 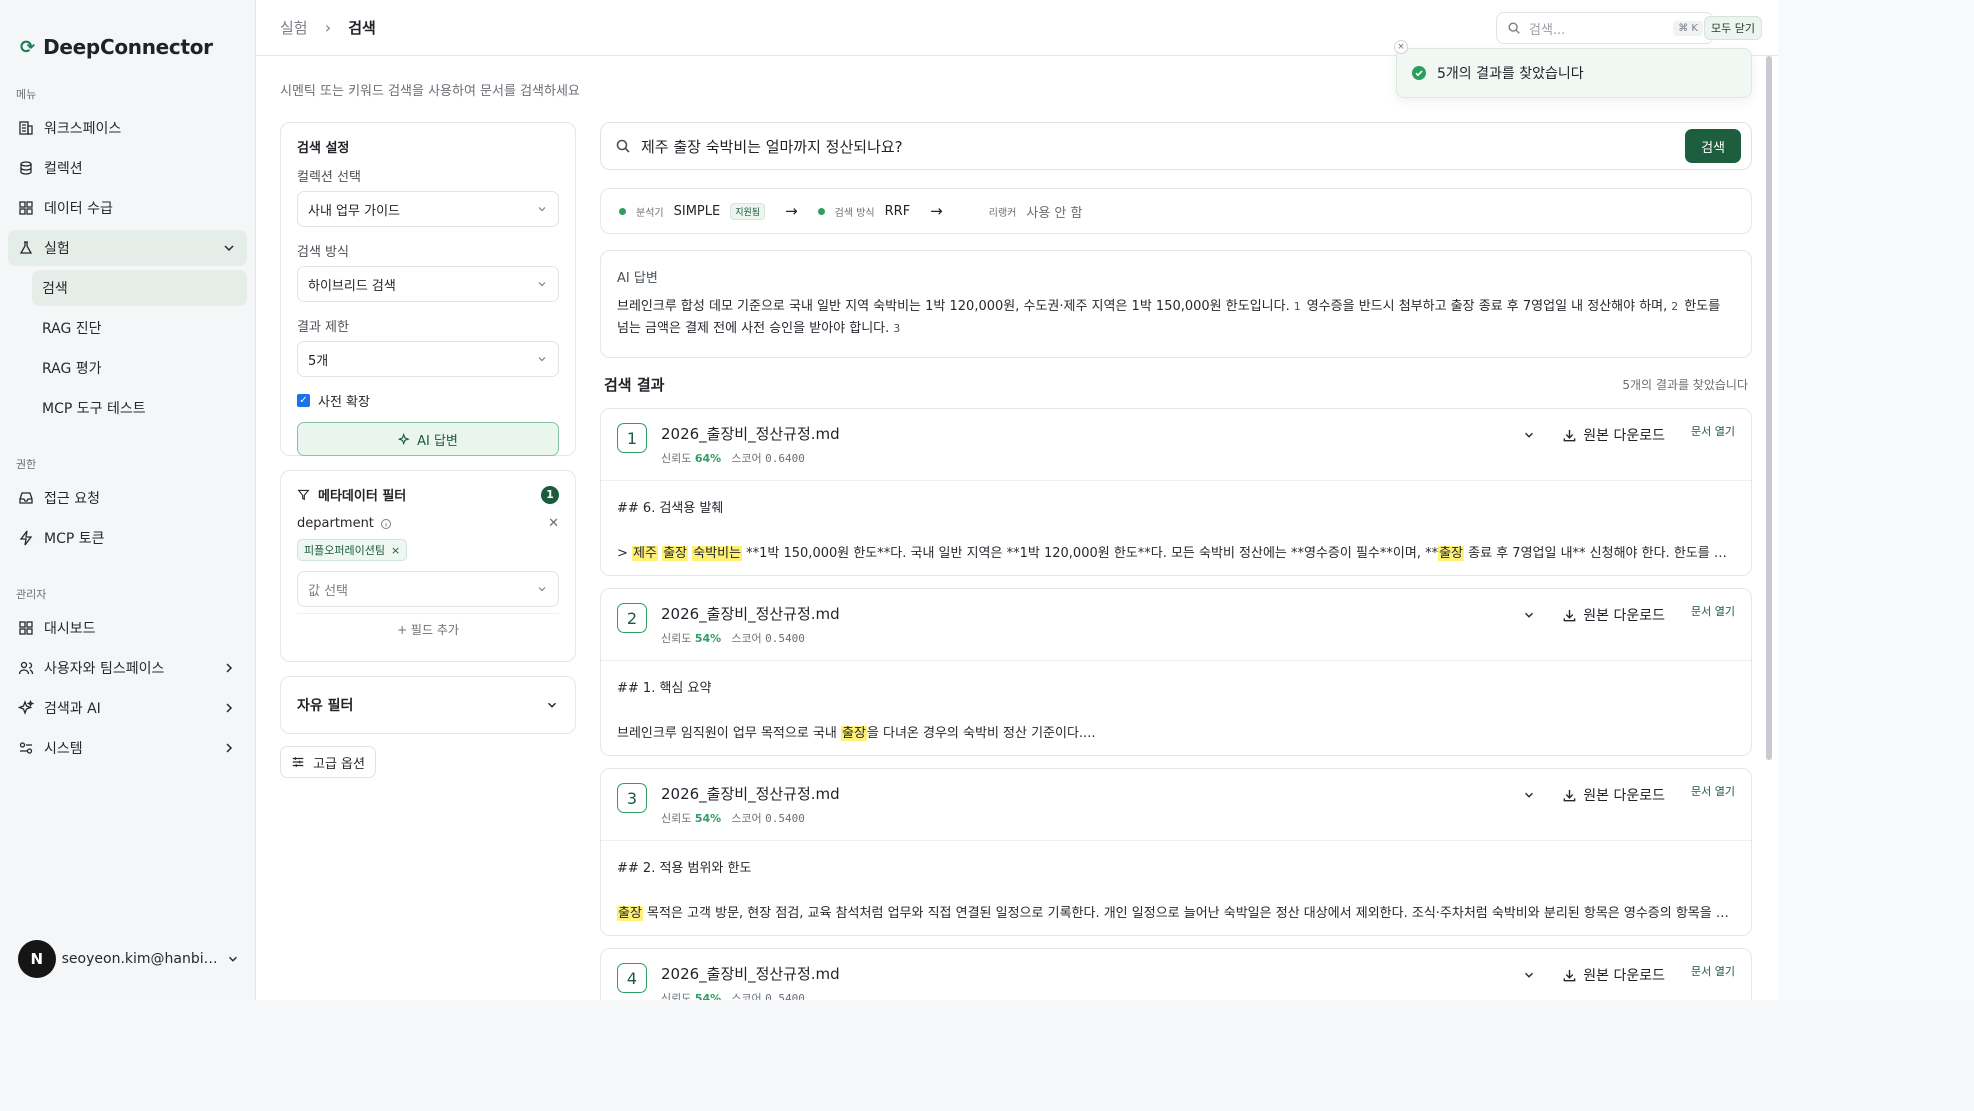 I want to click on scrollbar, so click(x=1769, y=408).